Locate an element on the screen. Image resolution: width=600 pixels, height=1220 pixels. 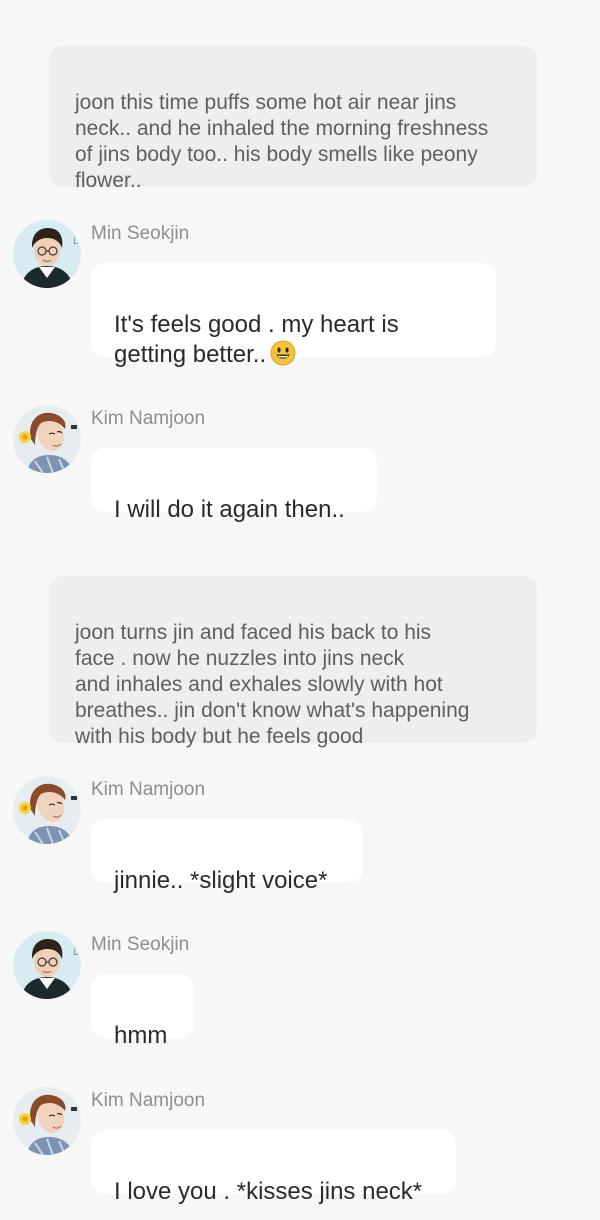
smiling-face-emoji-icon is located at coordinates (283, 353).